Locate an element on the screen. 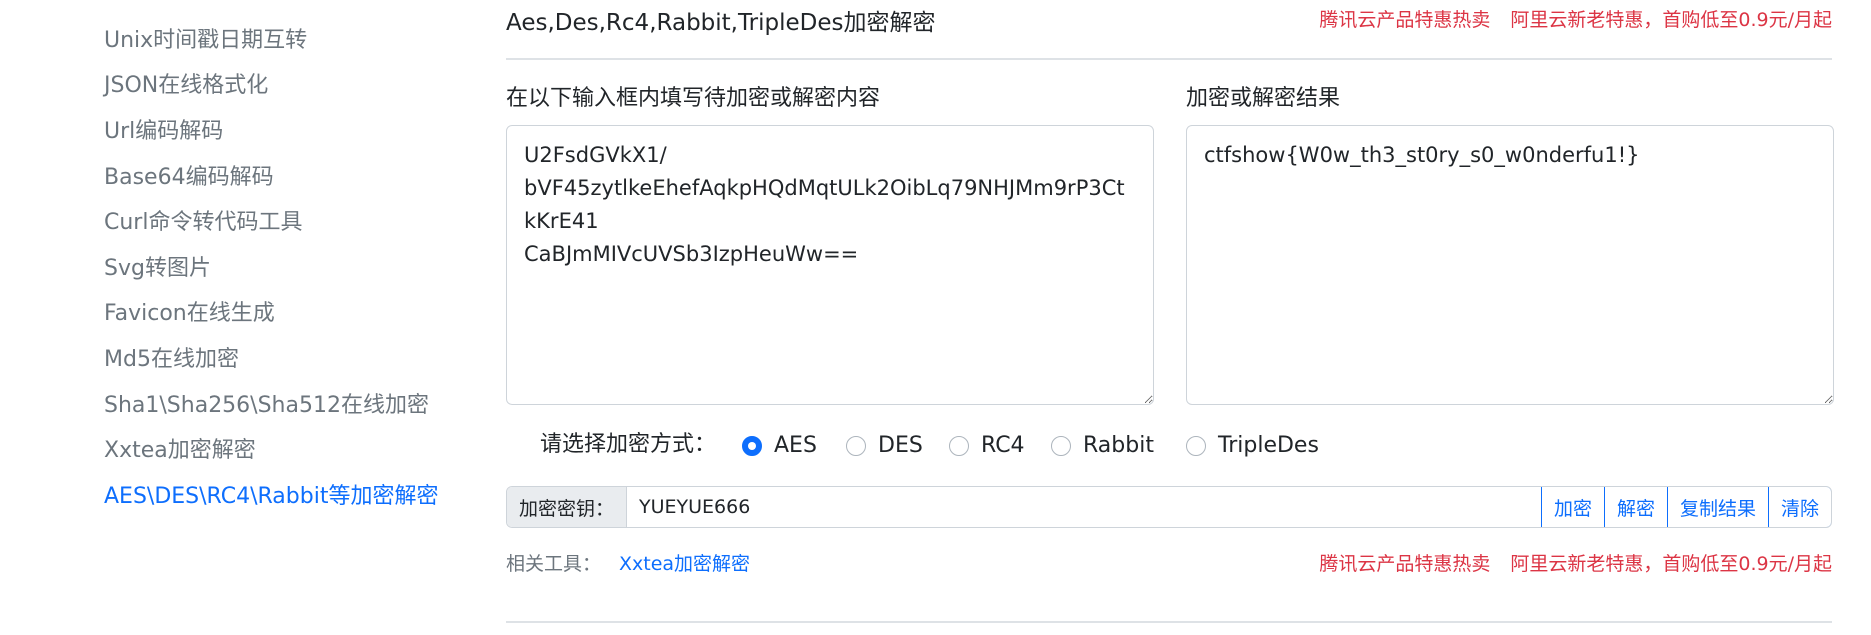 Image resolution: width=1871 pixels, height=635 pixels. copy-result-button: 复制结果 is located at coordinates (1717, 507).